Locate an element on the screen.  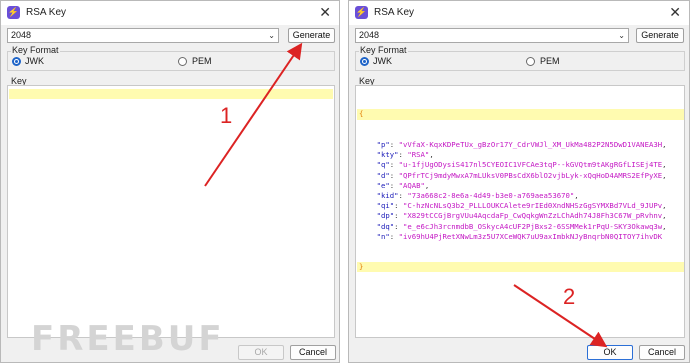
arrow-to-ok-button is located at coordinates (560, 316).